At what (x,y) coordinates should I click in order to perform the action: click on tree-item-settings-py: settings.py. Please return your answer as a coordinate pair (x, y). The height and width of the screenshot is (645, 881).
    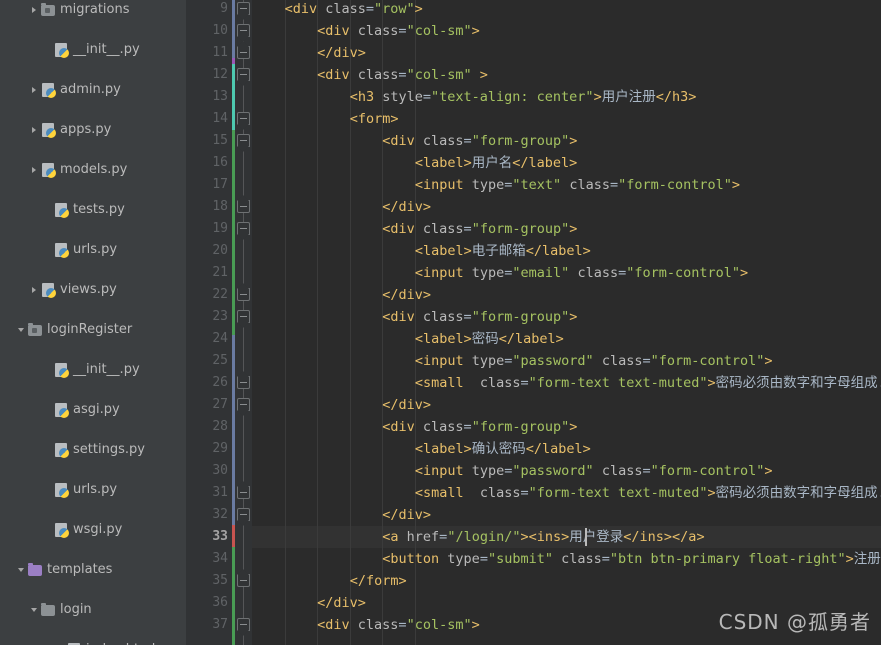
    Looking at the image, I should click on (93, 450).